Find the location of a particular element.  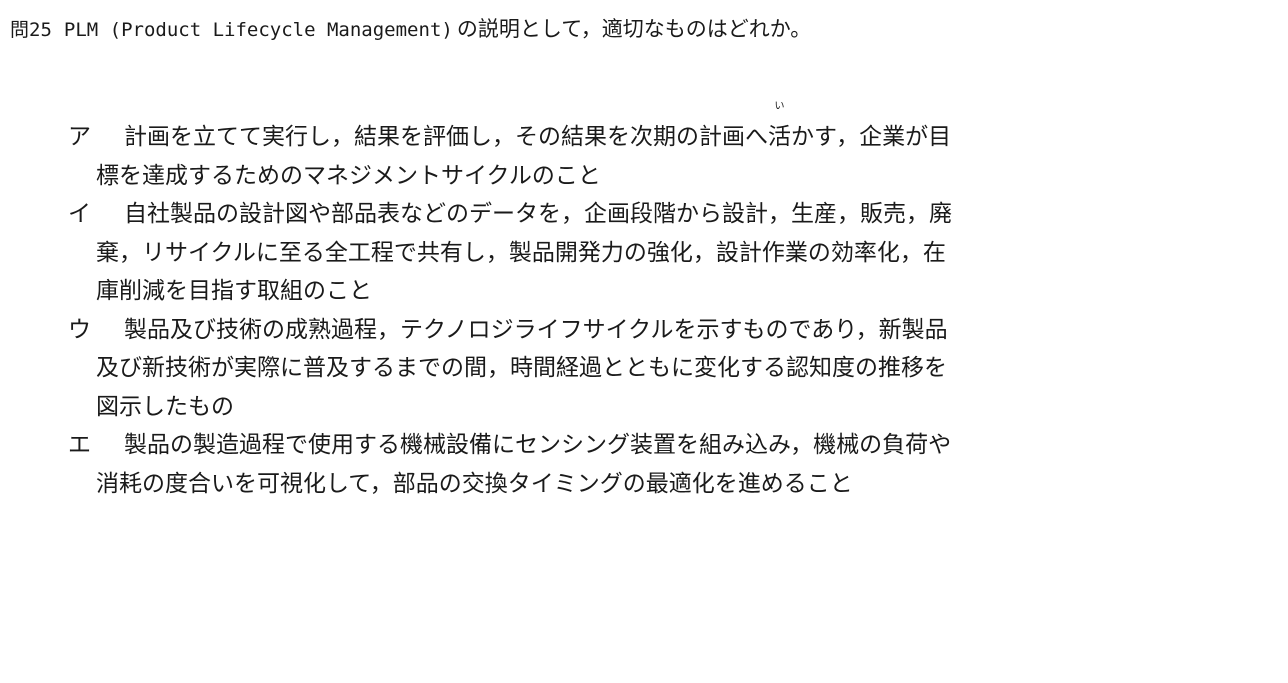

option-a-text-1a: 計画を立てて実行し，結果を評価し，その結果を次期の計画へ is located at coordinates (446, 137).